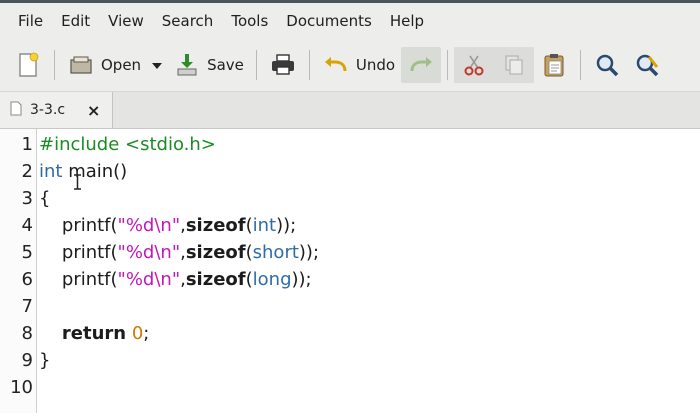 This screenshot has height=413, width=700. I want to click on menu-tools: Tools, so click(249, 21).